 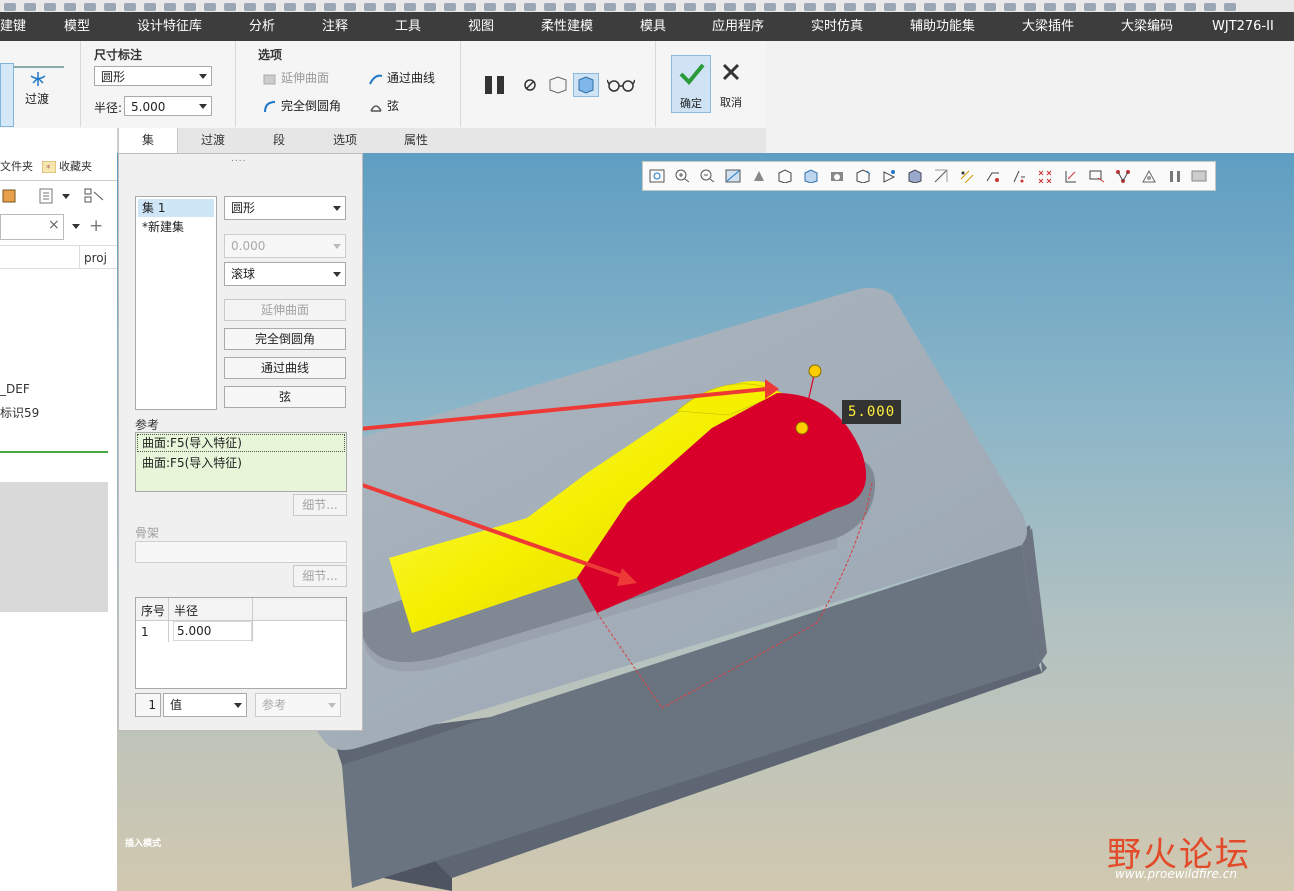 I want to click on row-index: 1, so click(x=145, y=632).